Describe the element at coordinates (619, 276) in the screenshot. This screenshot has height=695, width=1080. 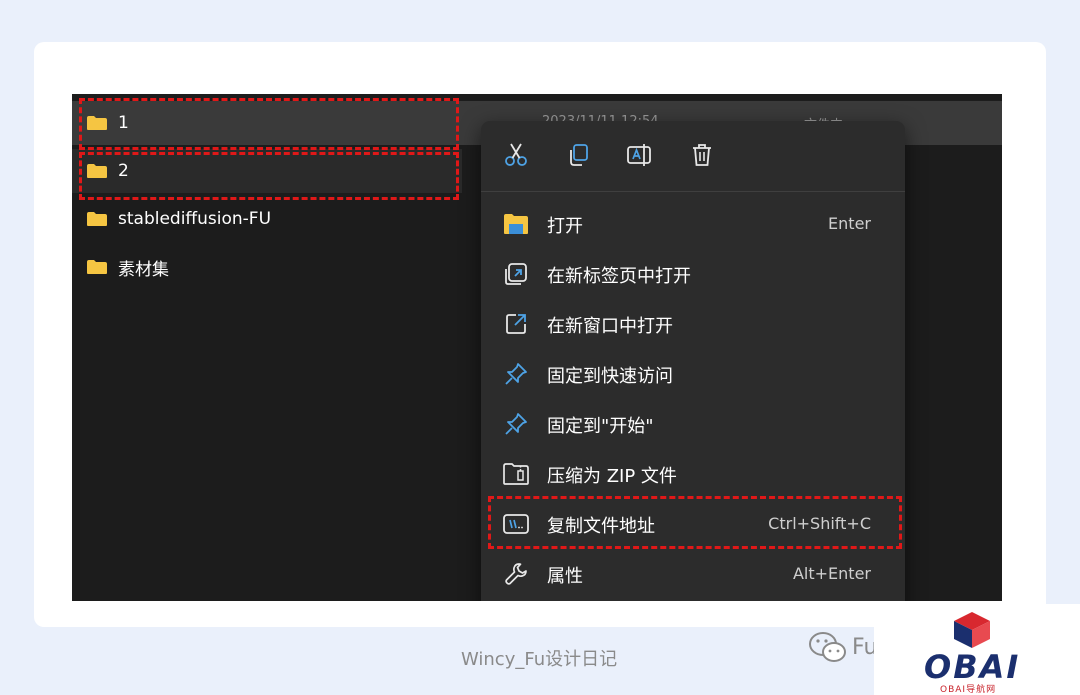
I see `menu-item-label: 在新标签页中打开` at that location.